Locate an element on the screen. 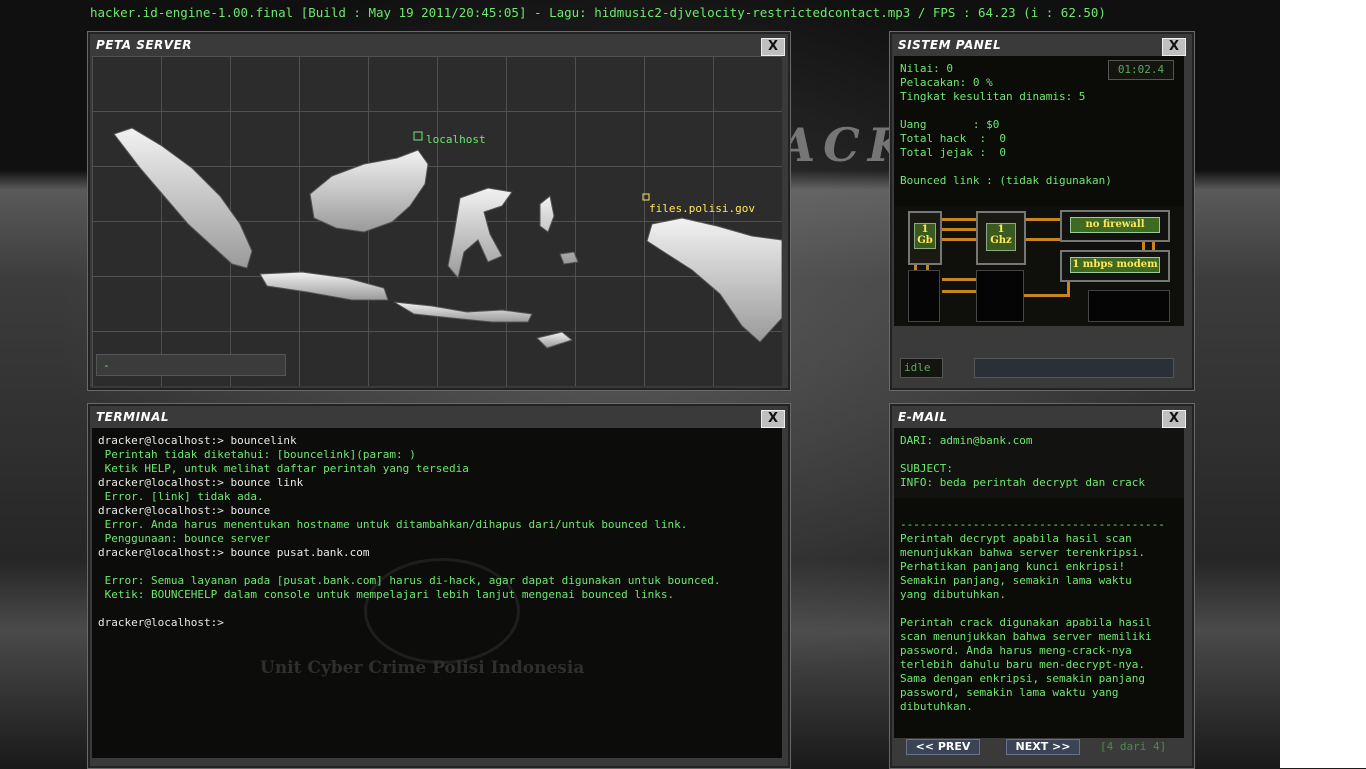 The height and width of the screenshot is (769, 1366). stat-line: Uang : $0 is located at coordinates (950, 124).